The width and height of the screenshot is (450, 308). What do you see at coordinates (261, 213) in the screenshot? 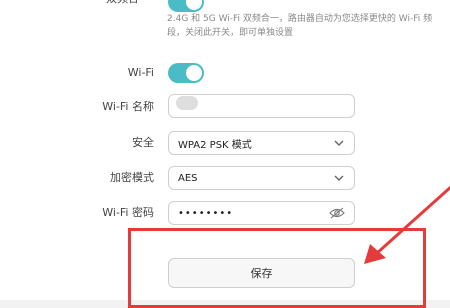
I see `password-input: ••••••••` at bounding box center [261, 213].